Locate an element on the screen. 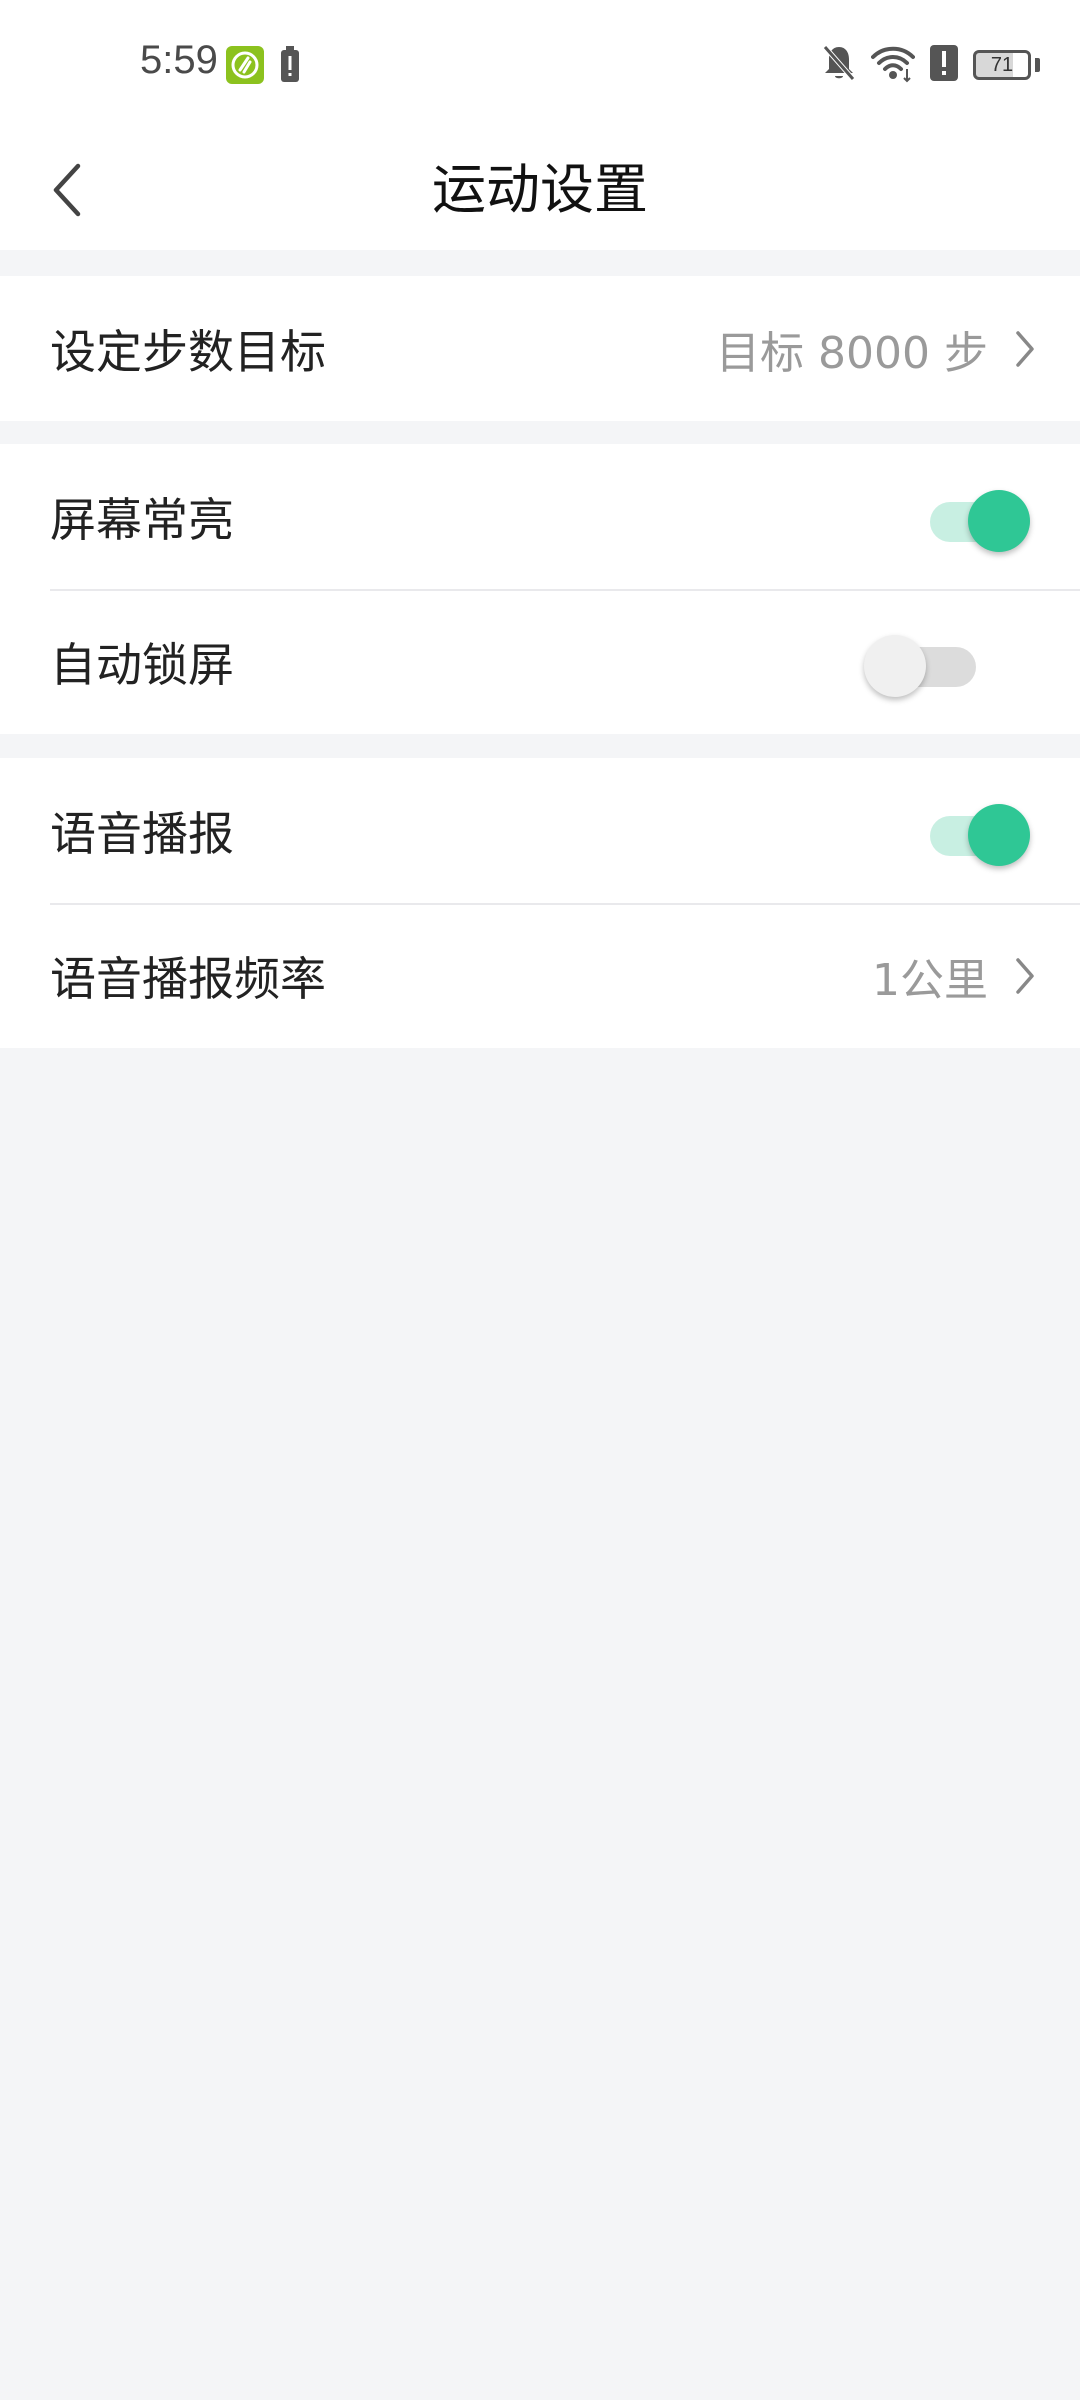 The width and height of the screenshot is (1080, 2400). step-goal-row: 设定步数目标 目标 8000 步 is located at coordinates (540, 348).